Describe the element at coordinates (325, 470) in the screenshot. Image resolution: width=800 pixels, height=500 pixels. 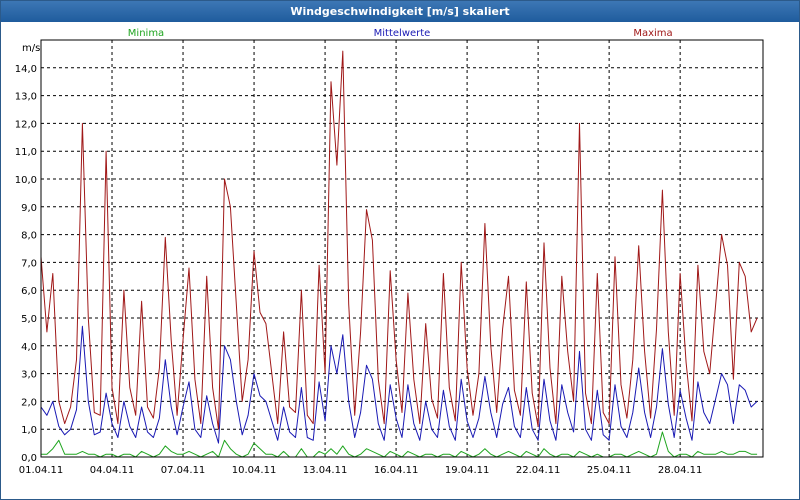
I see `x-tick-label: 13.04.11` at that location.